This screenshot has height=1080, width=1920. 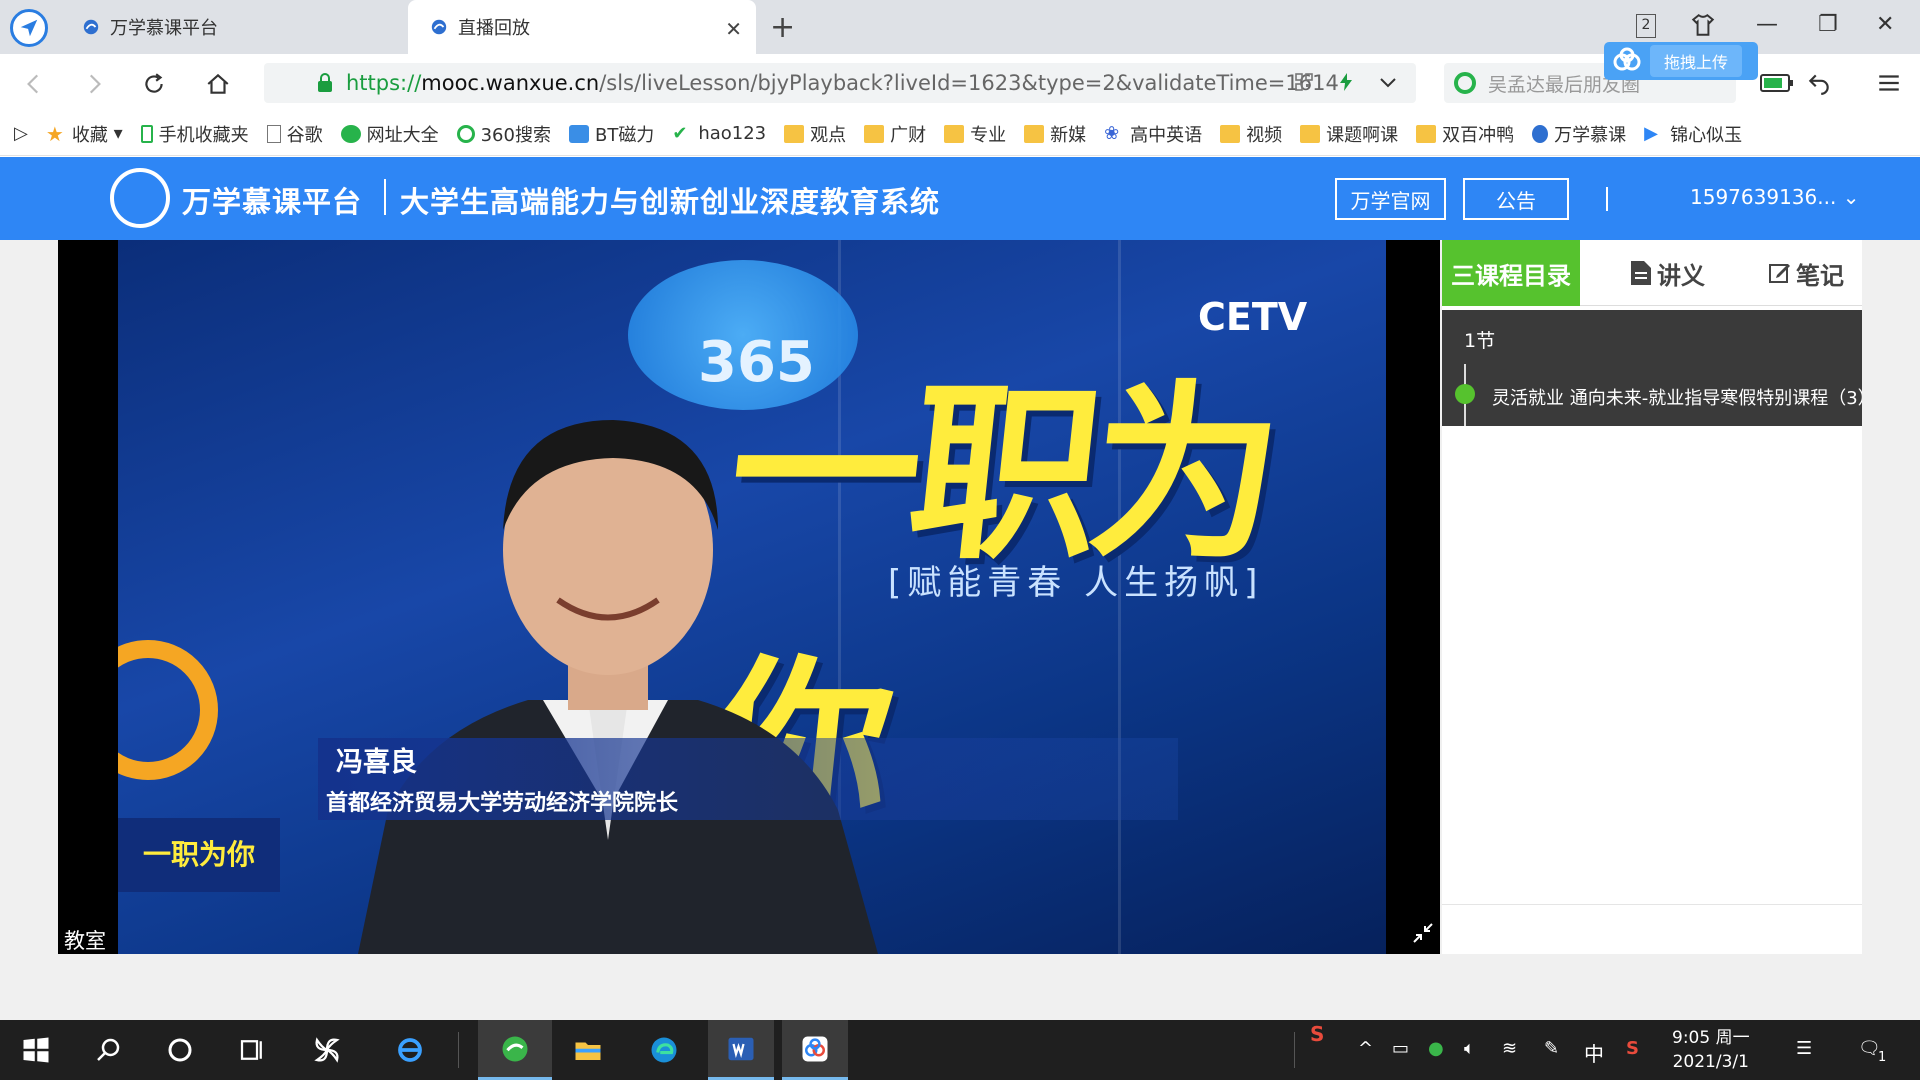 I want to click on windows-logo-icon, so click(x=36, y=1050).